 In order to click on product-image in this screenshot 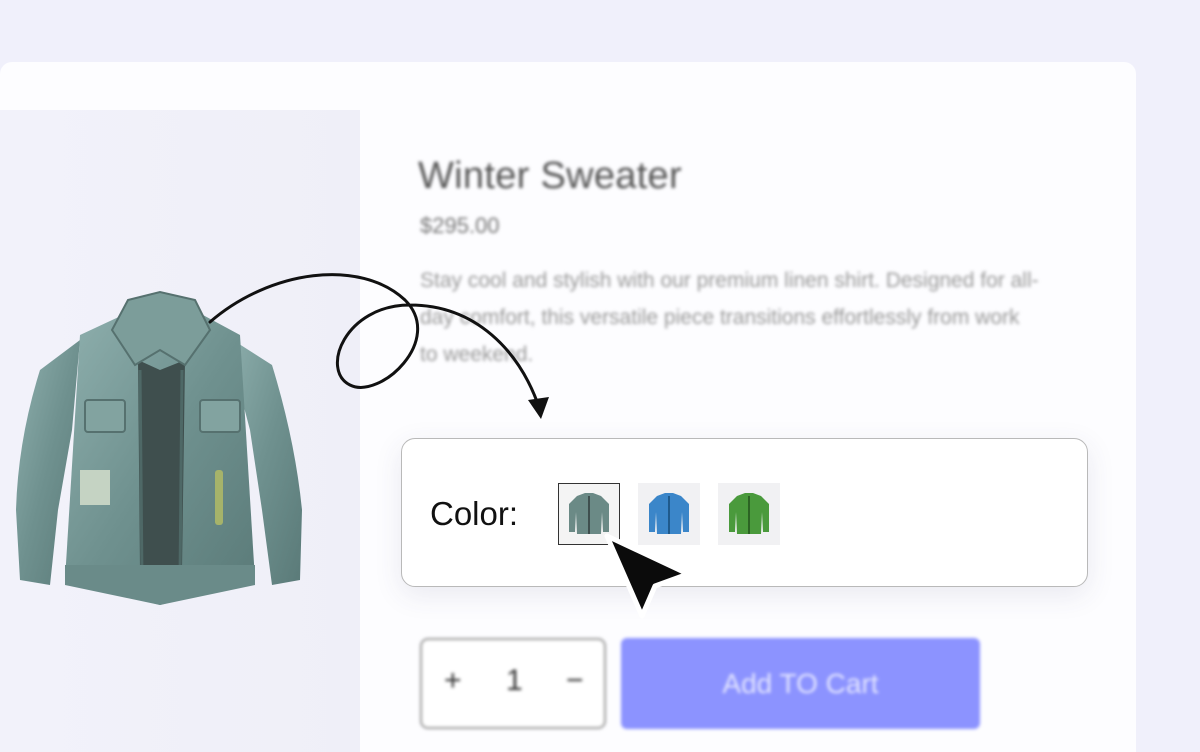, I will do `click(160, 445)`.